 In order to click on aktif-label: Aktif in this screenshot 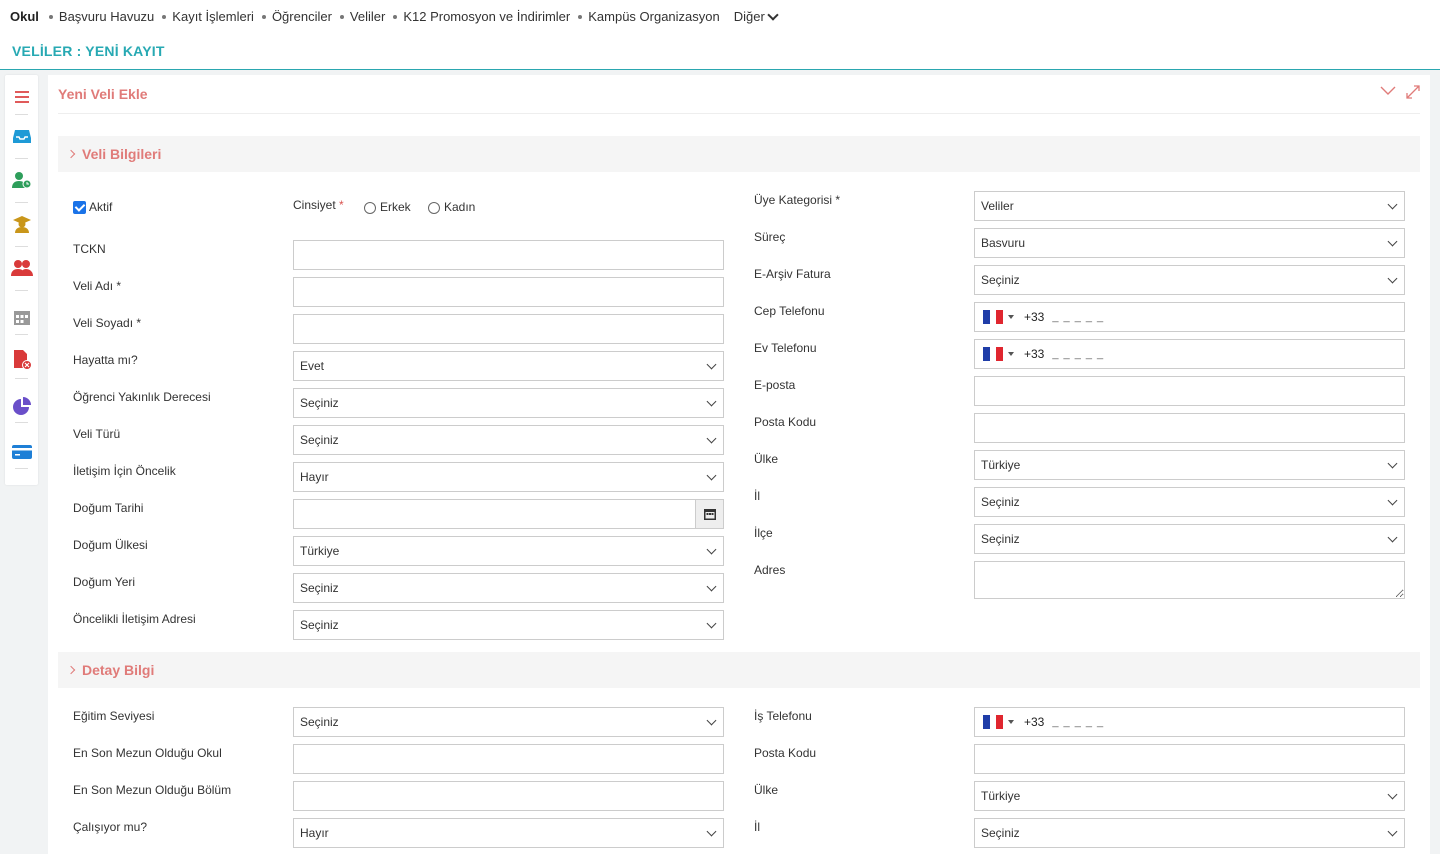, I will do `click(101, 207)`.